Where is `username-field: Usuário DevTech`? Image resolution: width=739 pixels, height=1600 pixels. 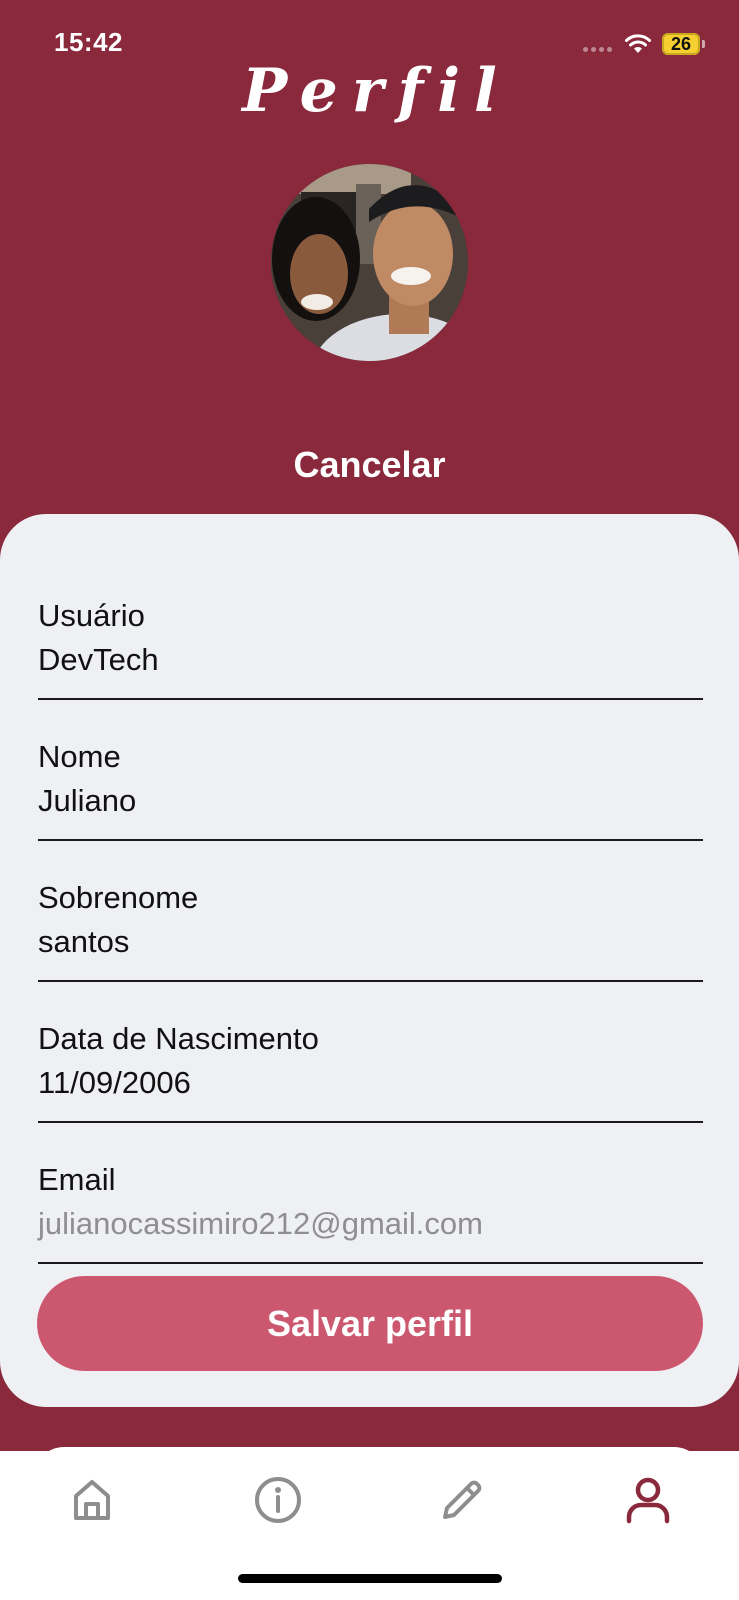
username-field: Usuário DevTech is located at coordinates (370, 648).